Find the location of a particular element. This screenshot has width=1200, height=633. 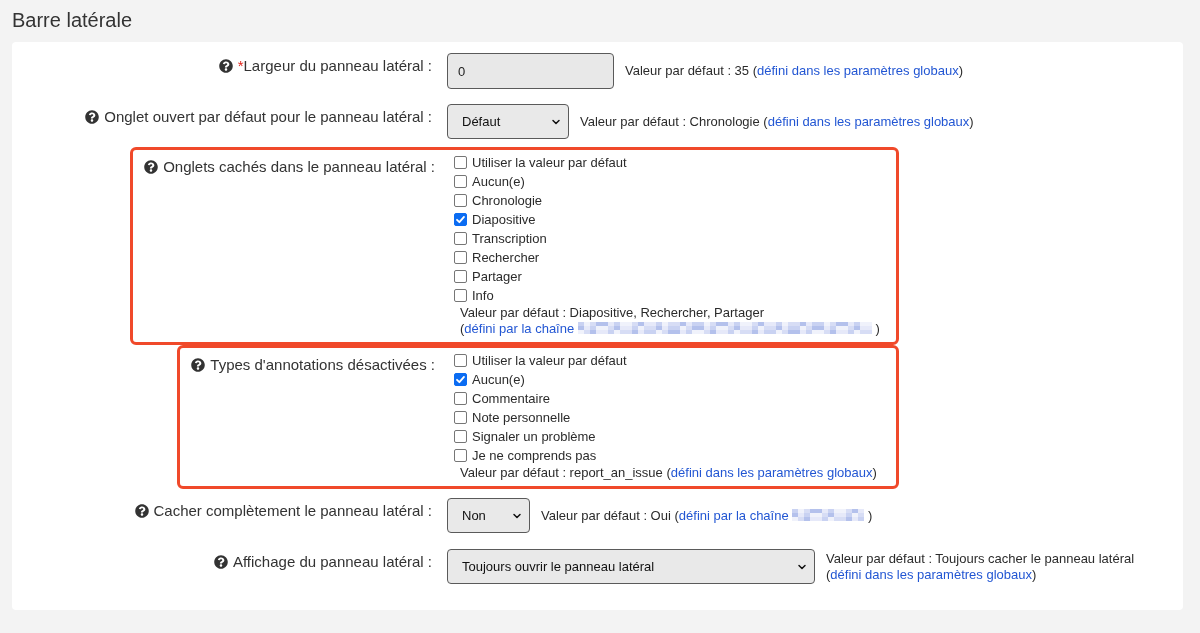

checkbox-label: Je ne comprends pas is located at coordinates (534, 455).